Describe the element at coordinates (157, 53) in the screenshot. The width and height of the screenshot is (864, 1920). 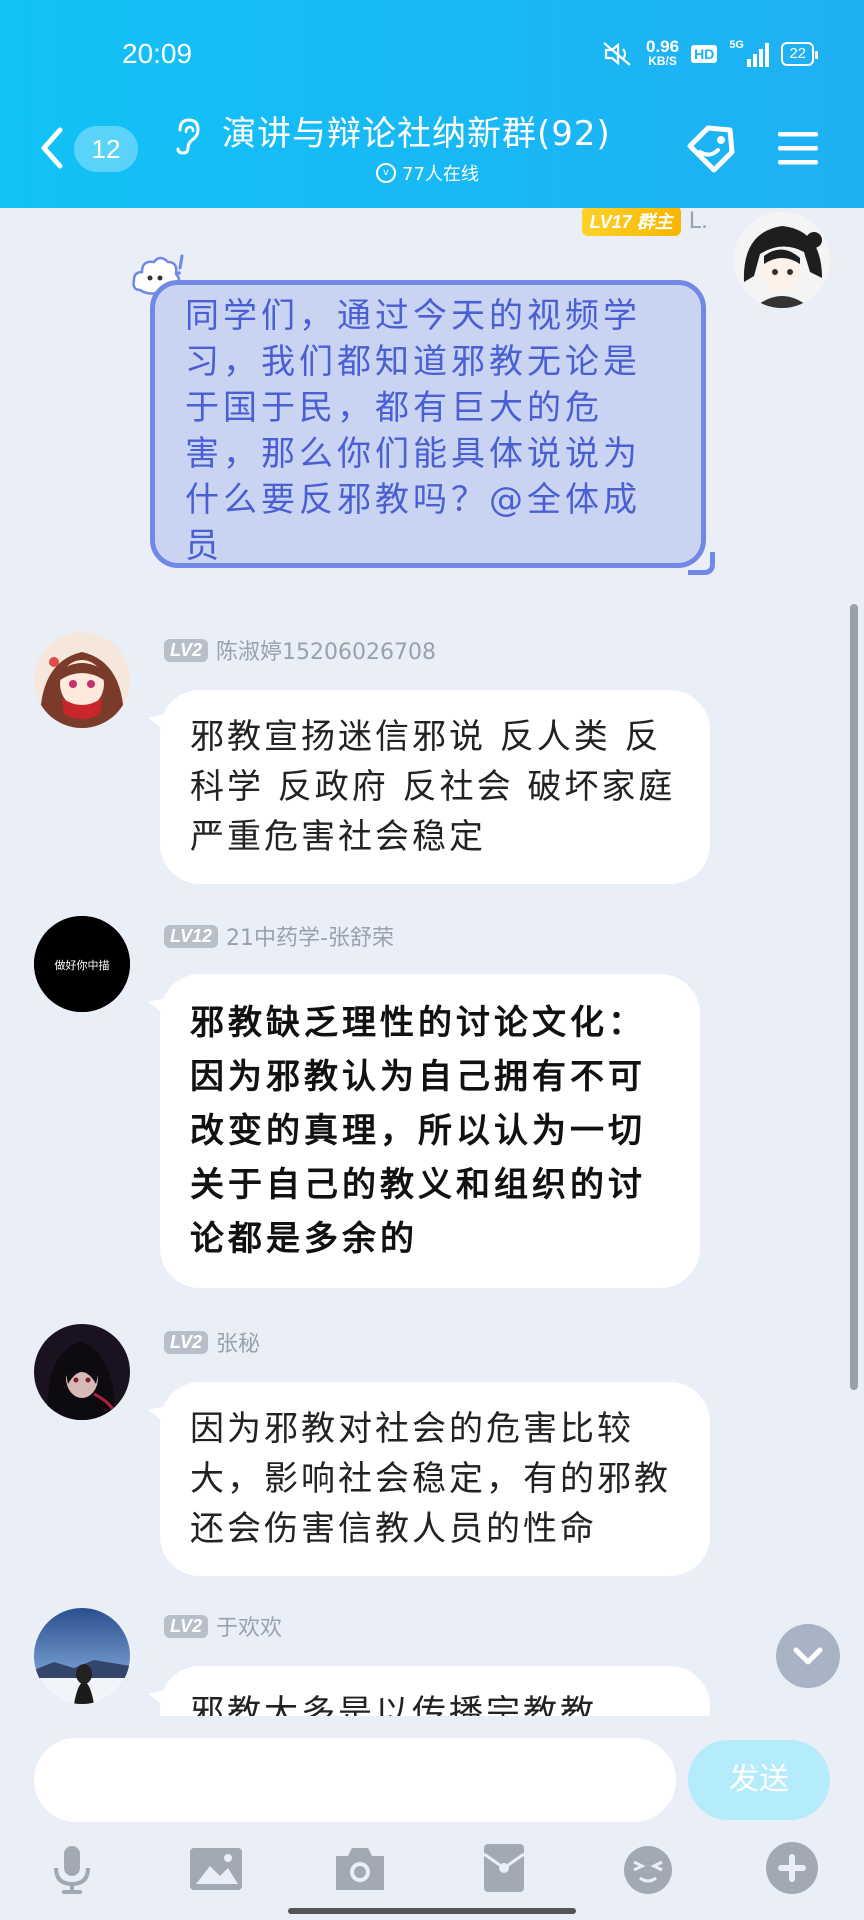
I see `status-time: 20:09` at that location.